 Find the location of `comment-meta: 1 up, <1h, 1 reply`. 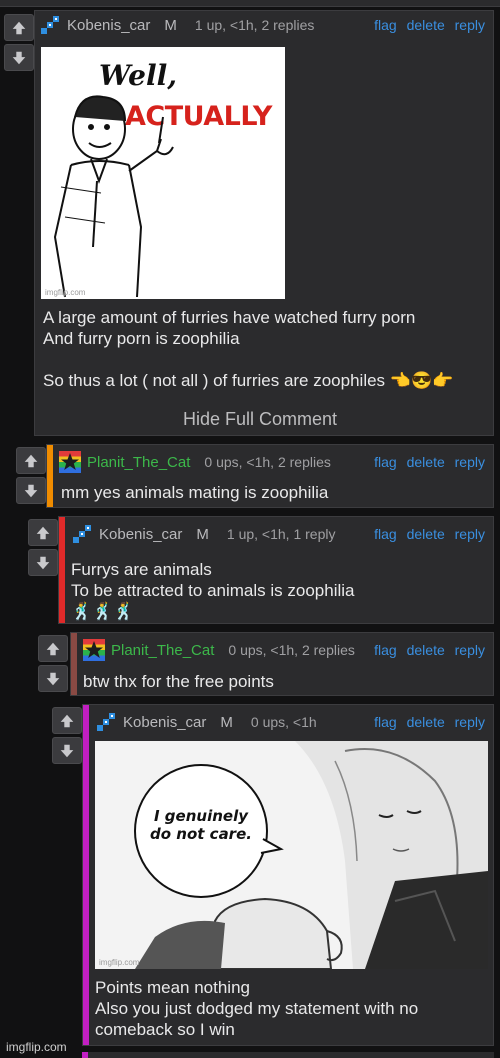

comment-meta: 1 up, <1h, 1 reply is located at coordinates (281, 534).